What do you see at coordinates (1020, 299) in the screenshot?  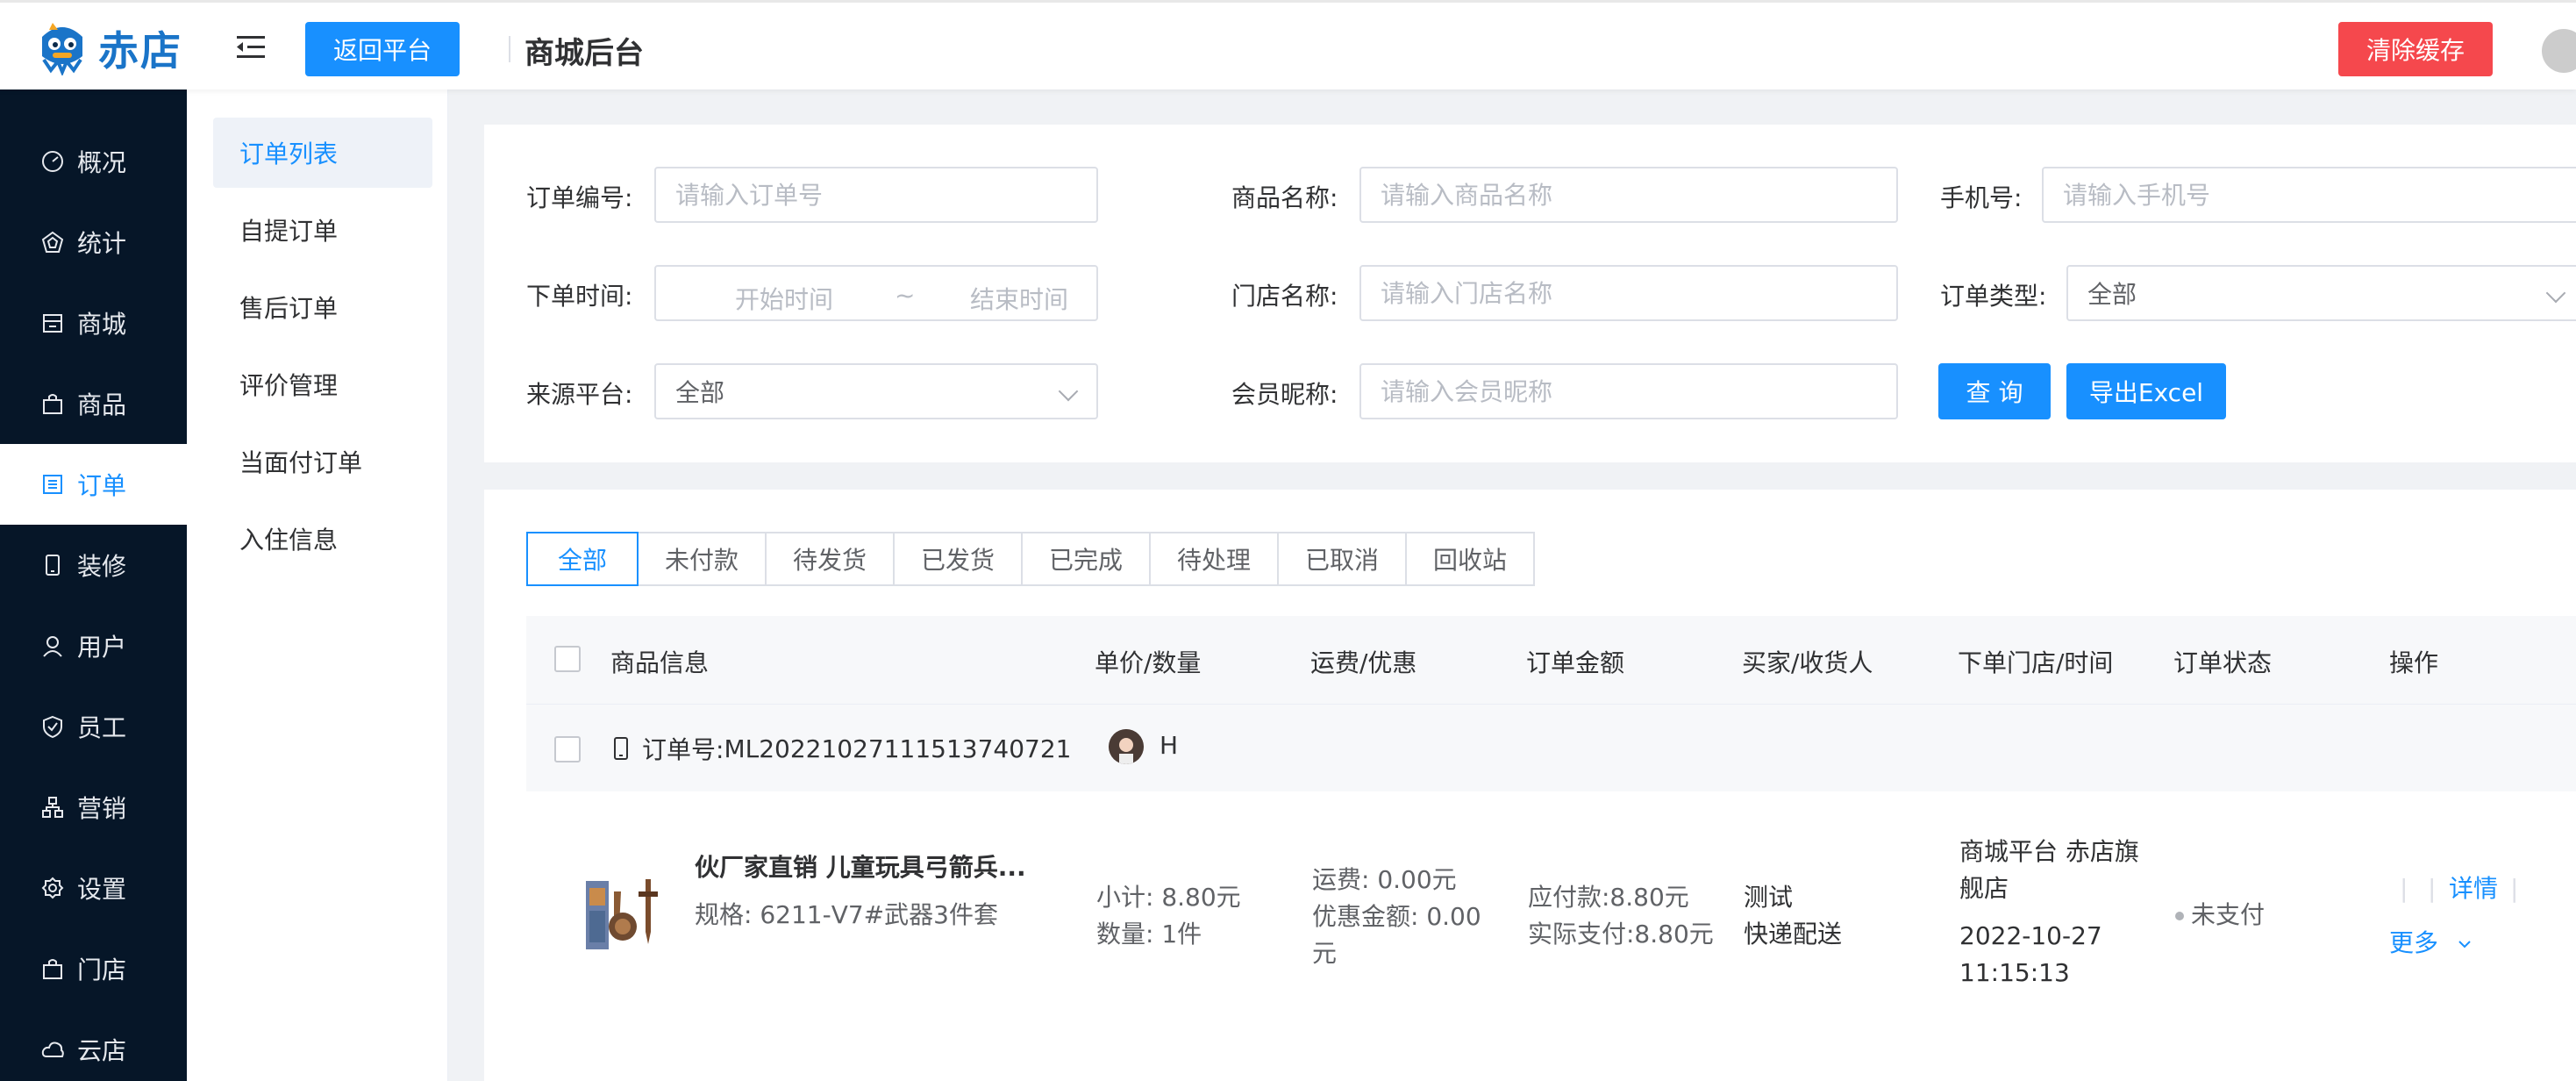 I see `end-time-placeholder: 结束时间` at bounding box center [1020, 299].